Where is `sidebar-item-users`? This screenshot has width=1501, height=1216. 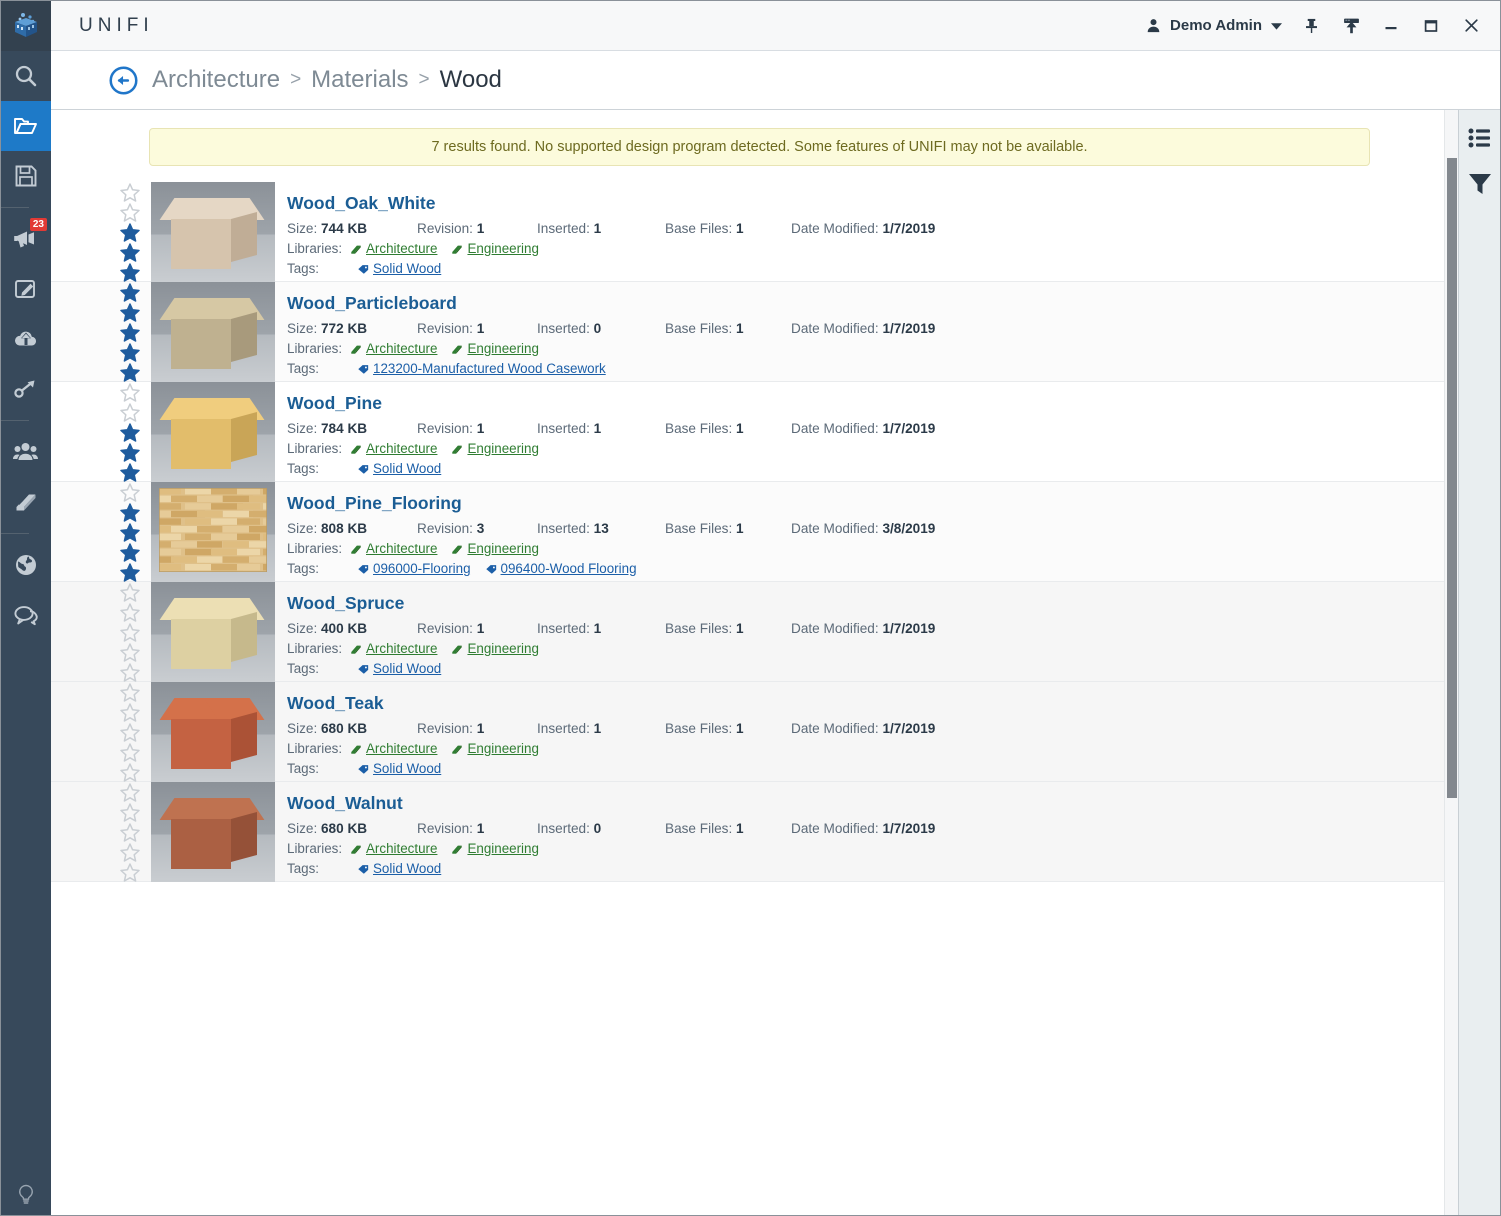 sidebar-item-users is located at coordinates (26, 452).